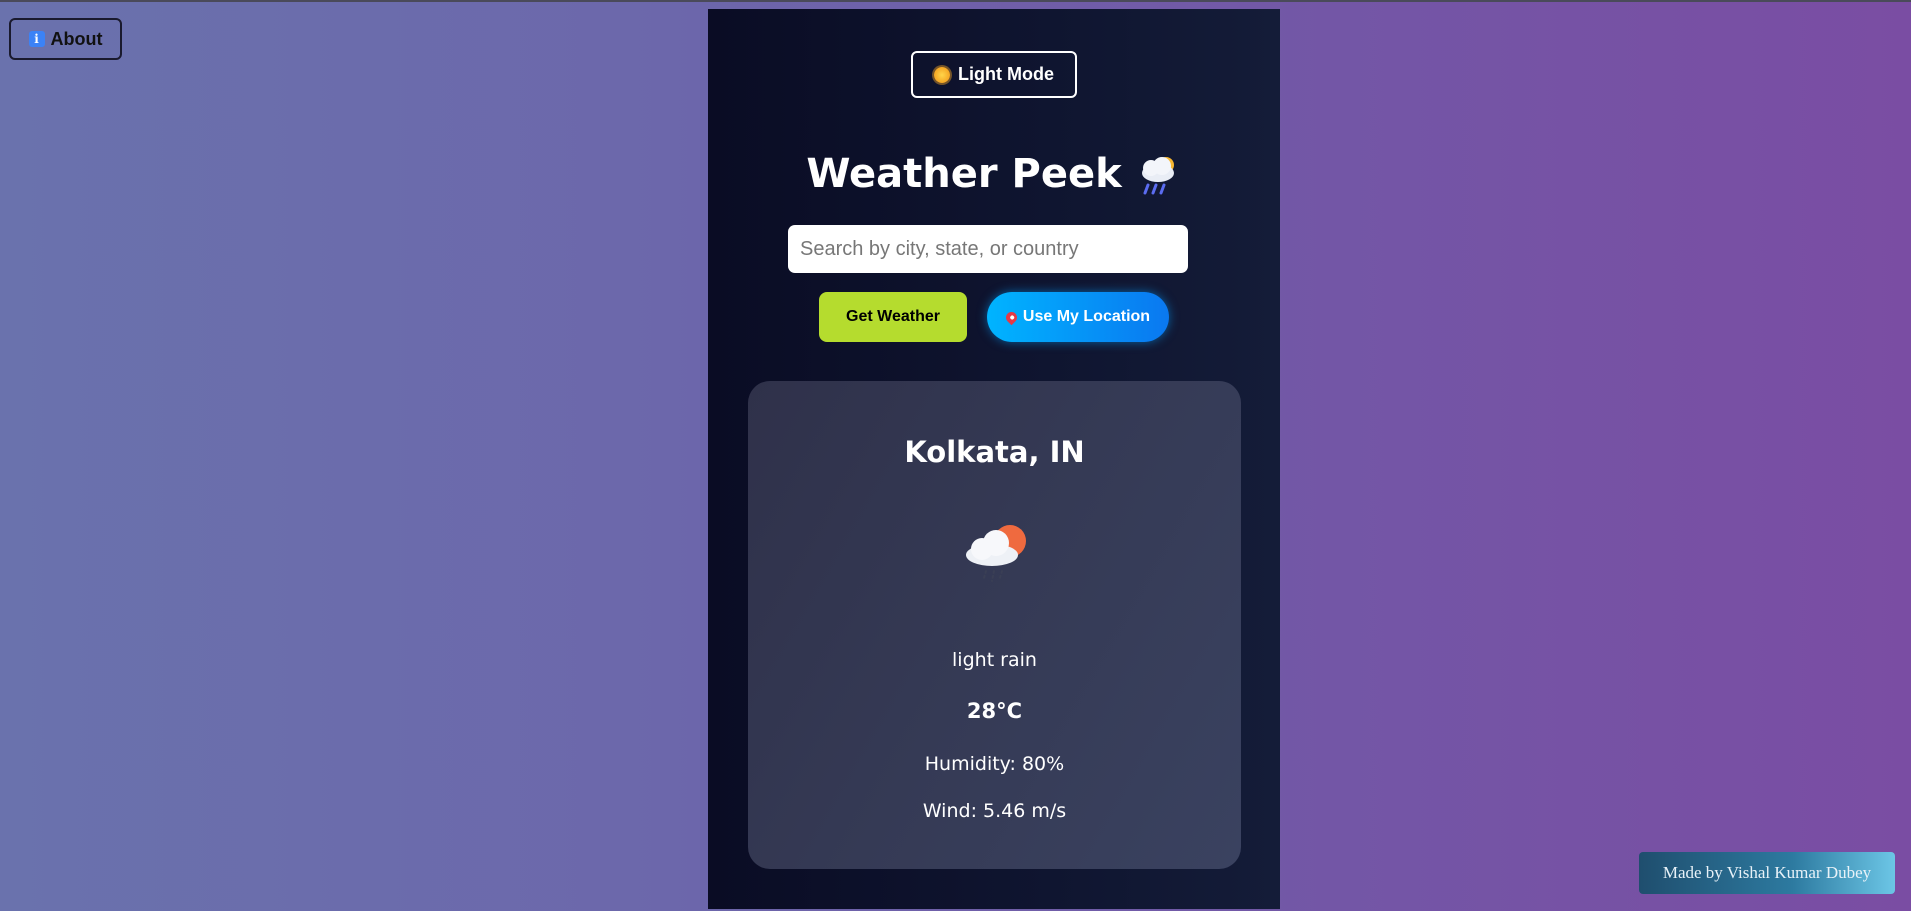 The image size is (1911, 911). What do you see at coordinates (893, 317) in the screenshot?
I see `get-weather-button: Get Weather` at bounding box center [893, 317].